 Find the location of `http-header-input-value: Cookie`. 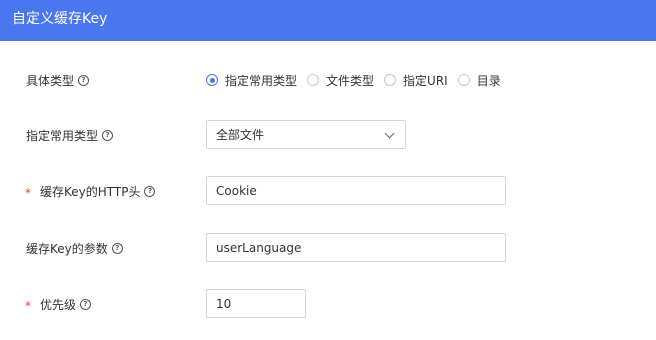

http-header-input-value: Cookie is located at coordinates (236, 190).